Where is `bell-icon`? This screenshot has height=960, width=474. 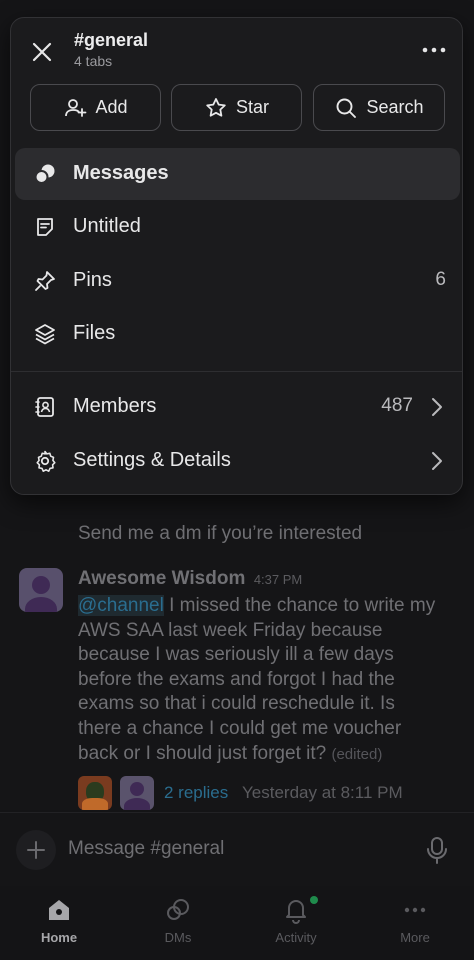
bell-icon is located at coordinates (296, 912).